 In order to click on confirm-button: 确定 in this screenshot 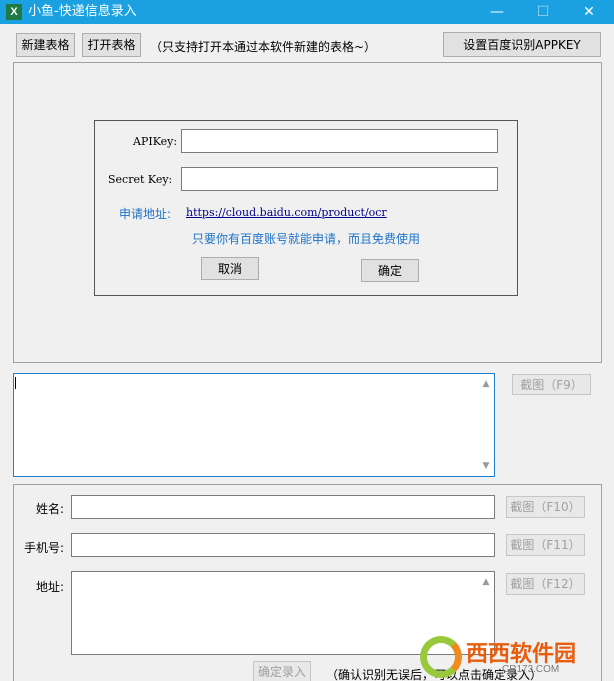, I will do `click(390, 270)`.